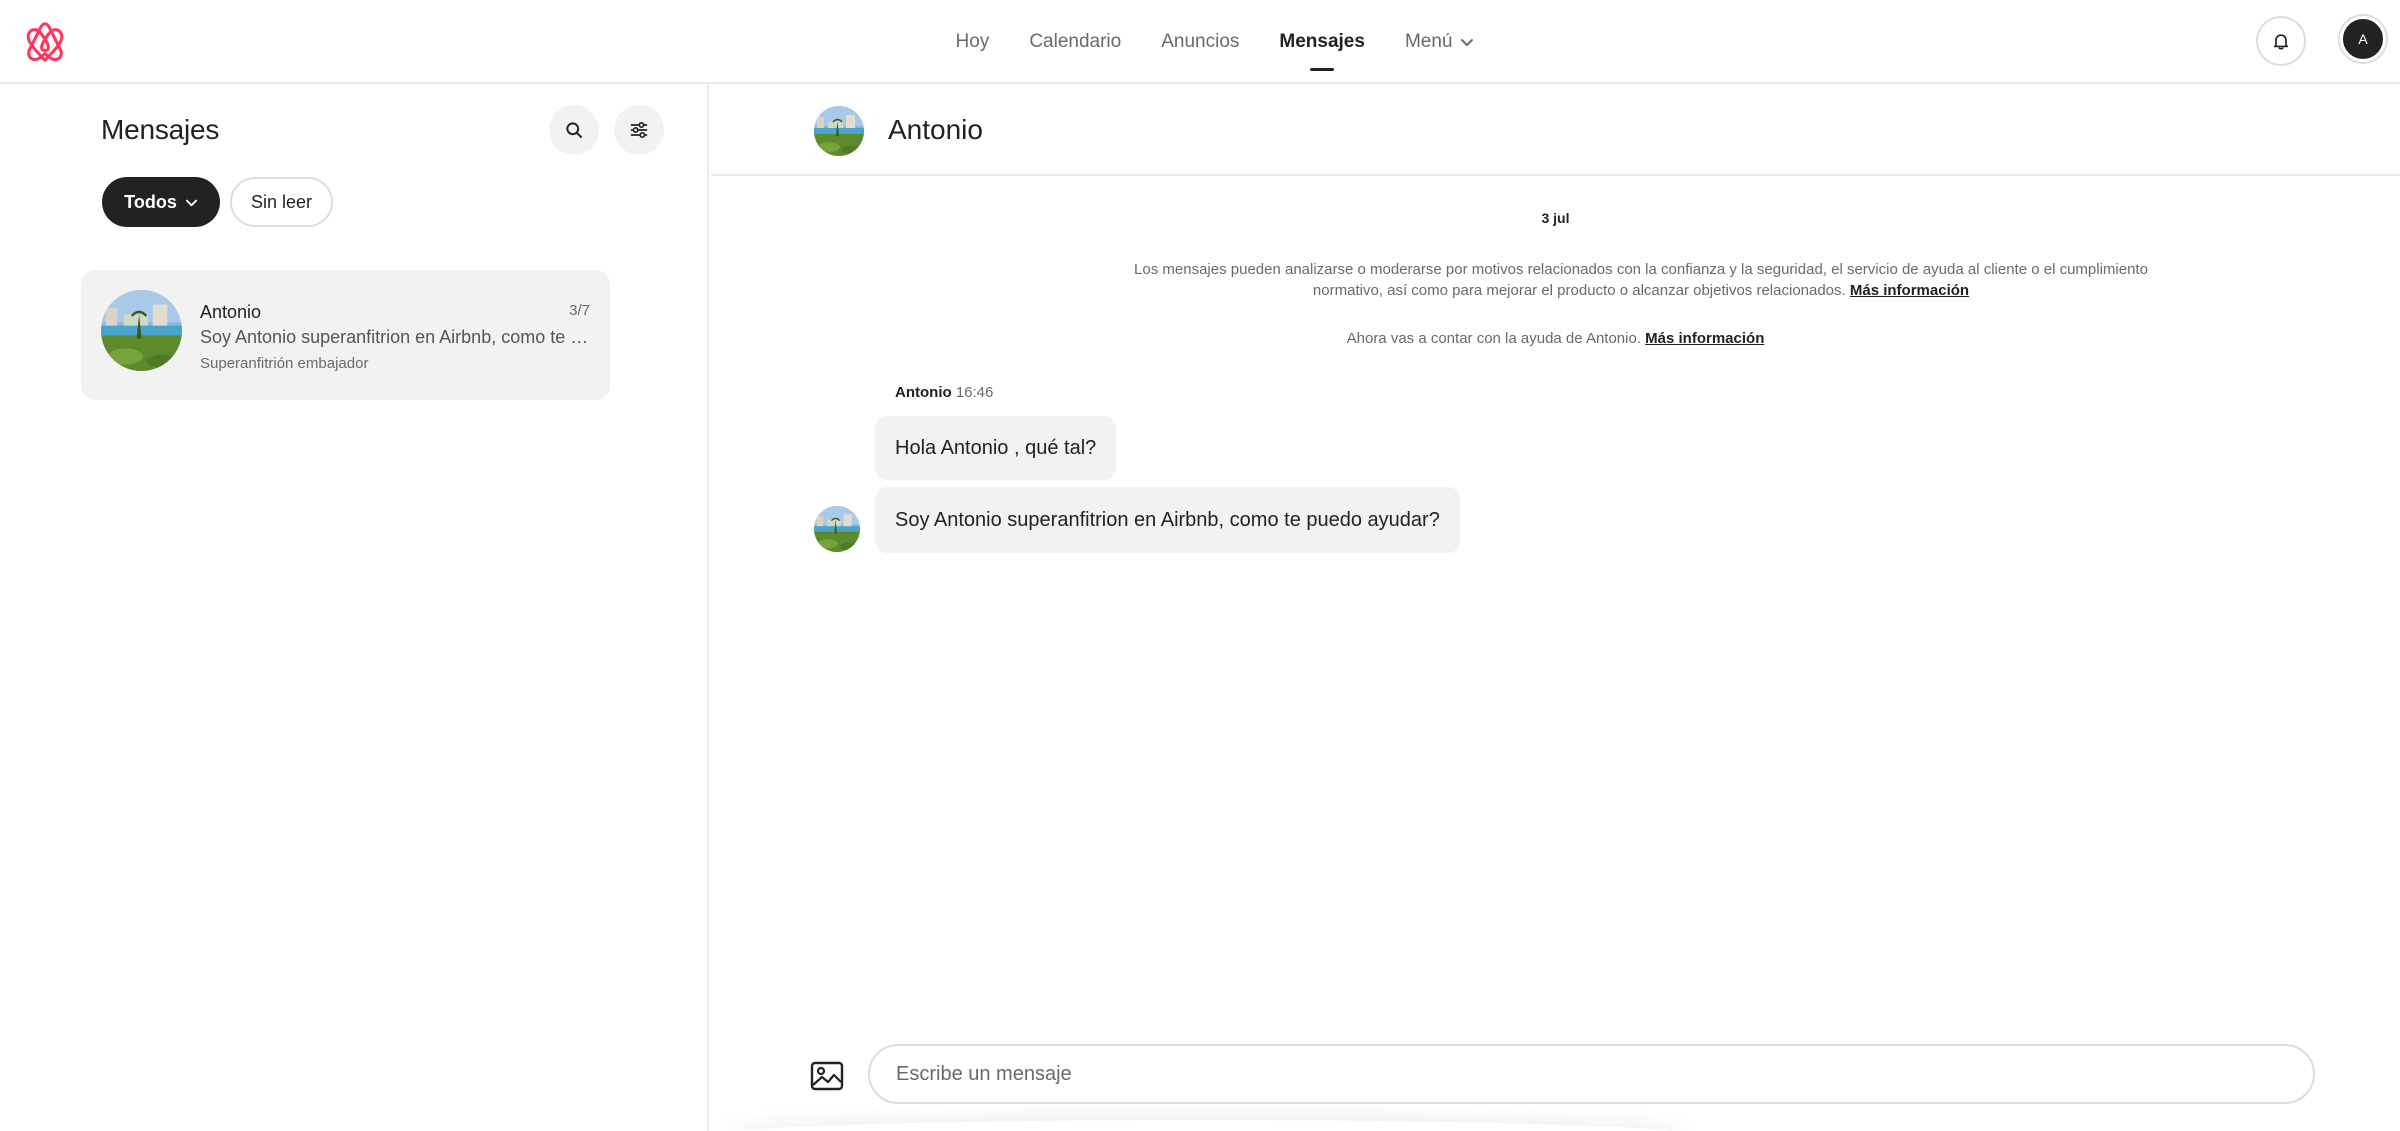 This screenshot has width=2400, height=1131. I want to click on message-bubble: Hola Antonio , qué tal?, so click(996, 448).